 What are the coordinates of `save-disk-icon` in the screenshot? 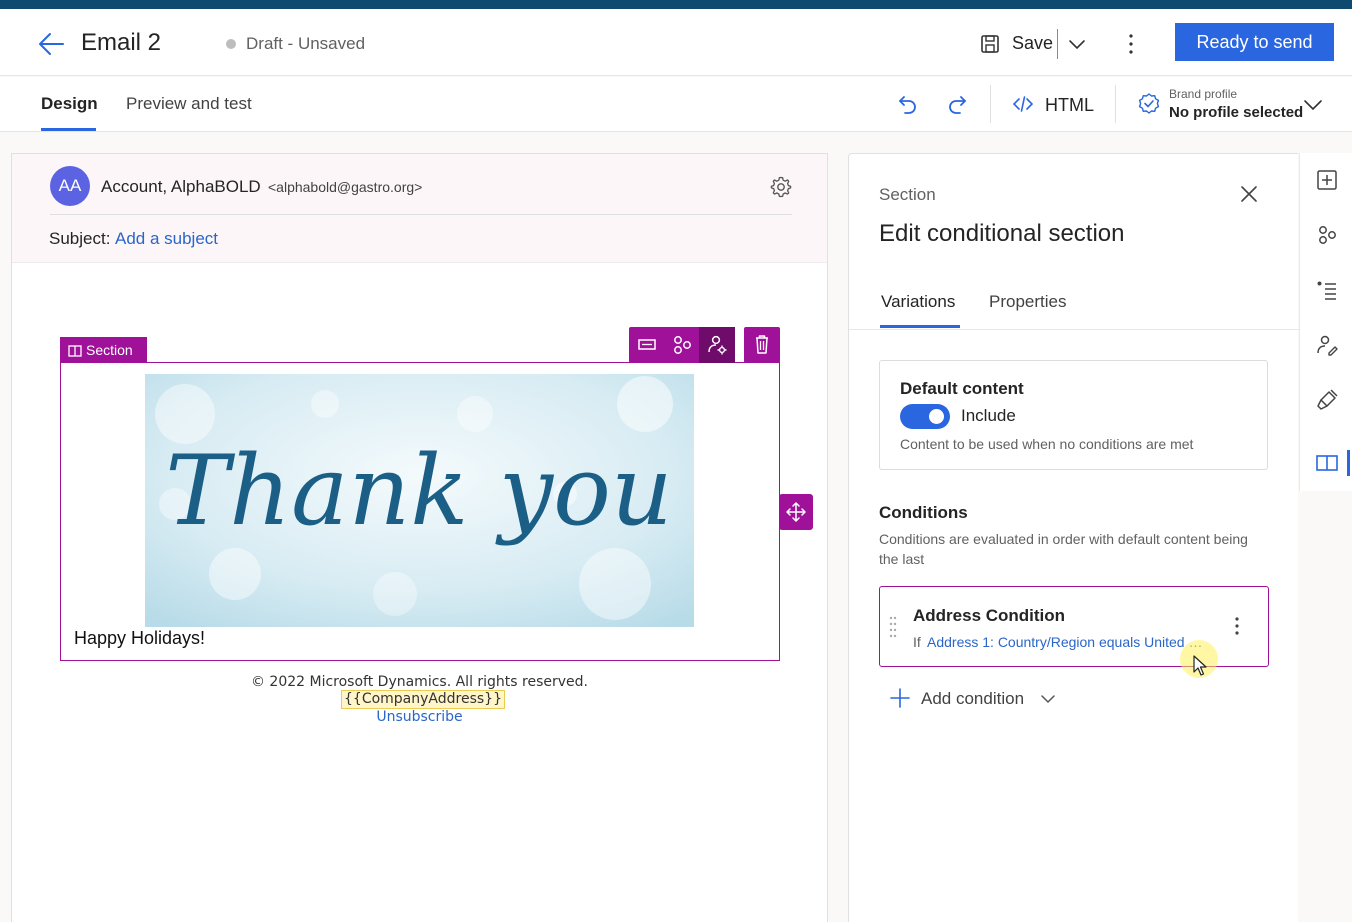 It's located at (990, 44).